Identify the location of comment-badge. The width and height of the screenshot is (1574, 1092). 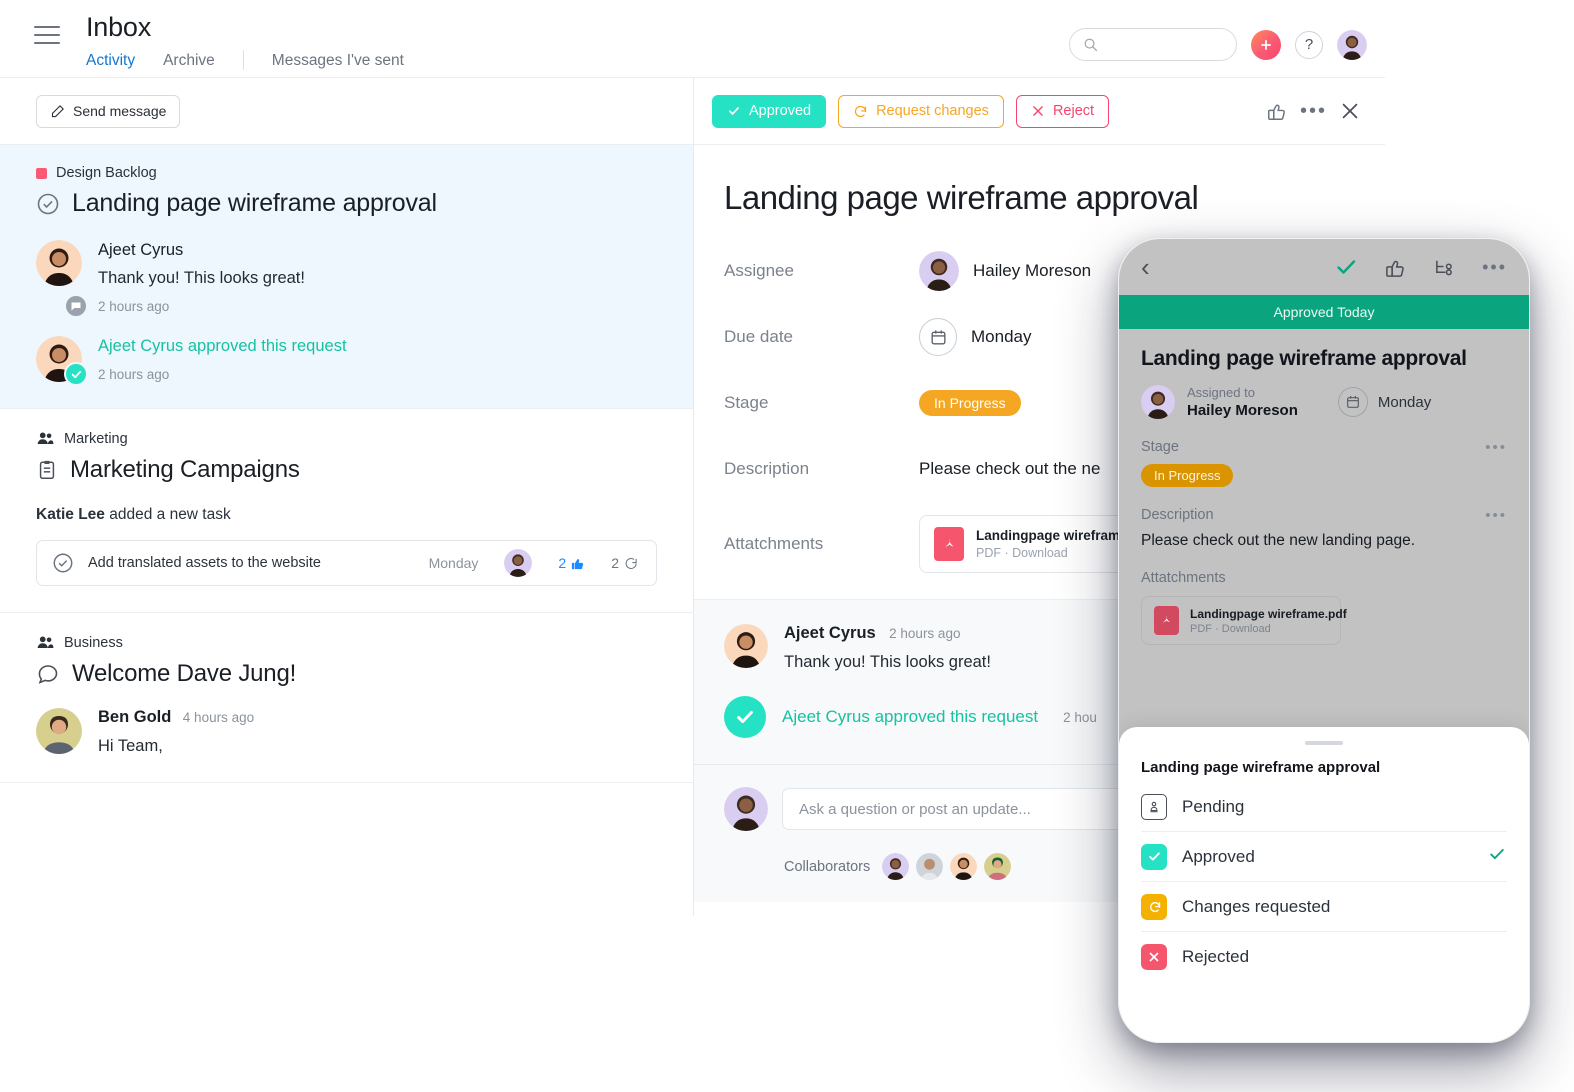
(76, 306).